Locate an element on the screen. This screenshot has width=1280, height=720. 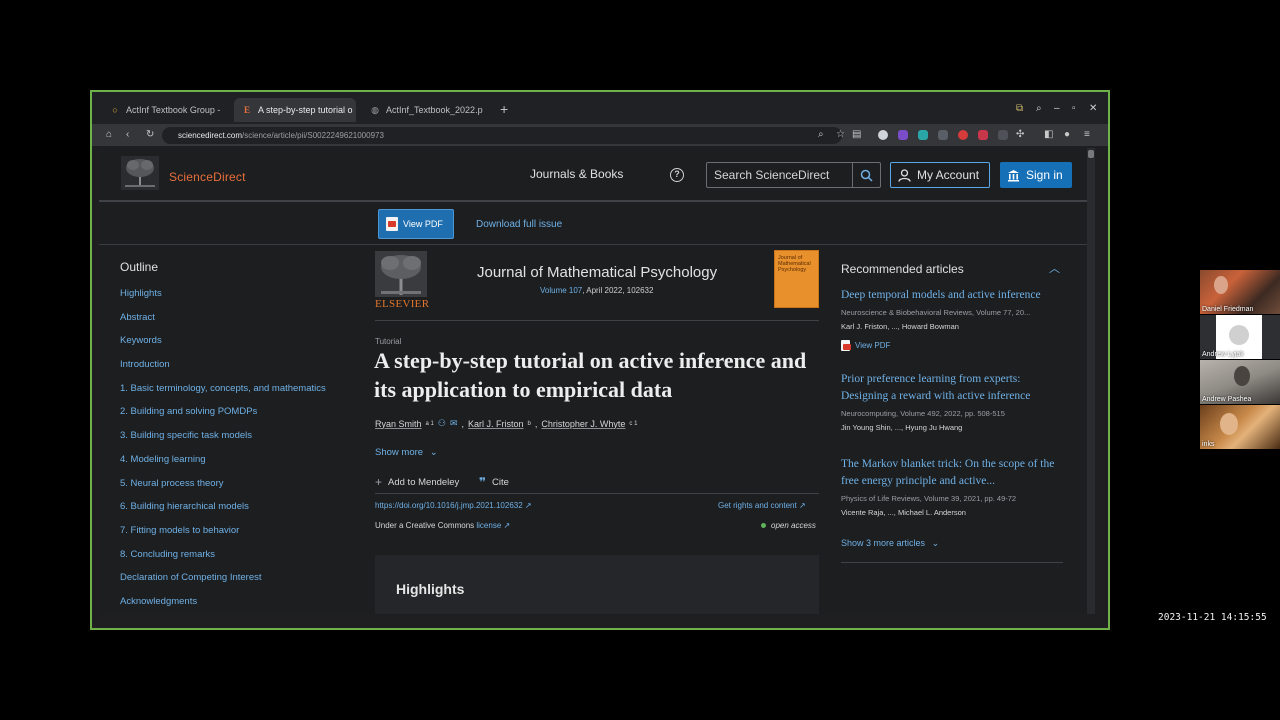
person-icon: ⚇ is located at coordinates (442, 423).